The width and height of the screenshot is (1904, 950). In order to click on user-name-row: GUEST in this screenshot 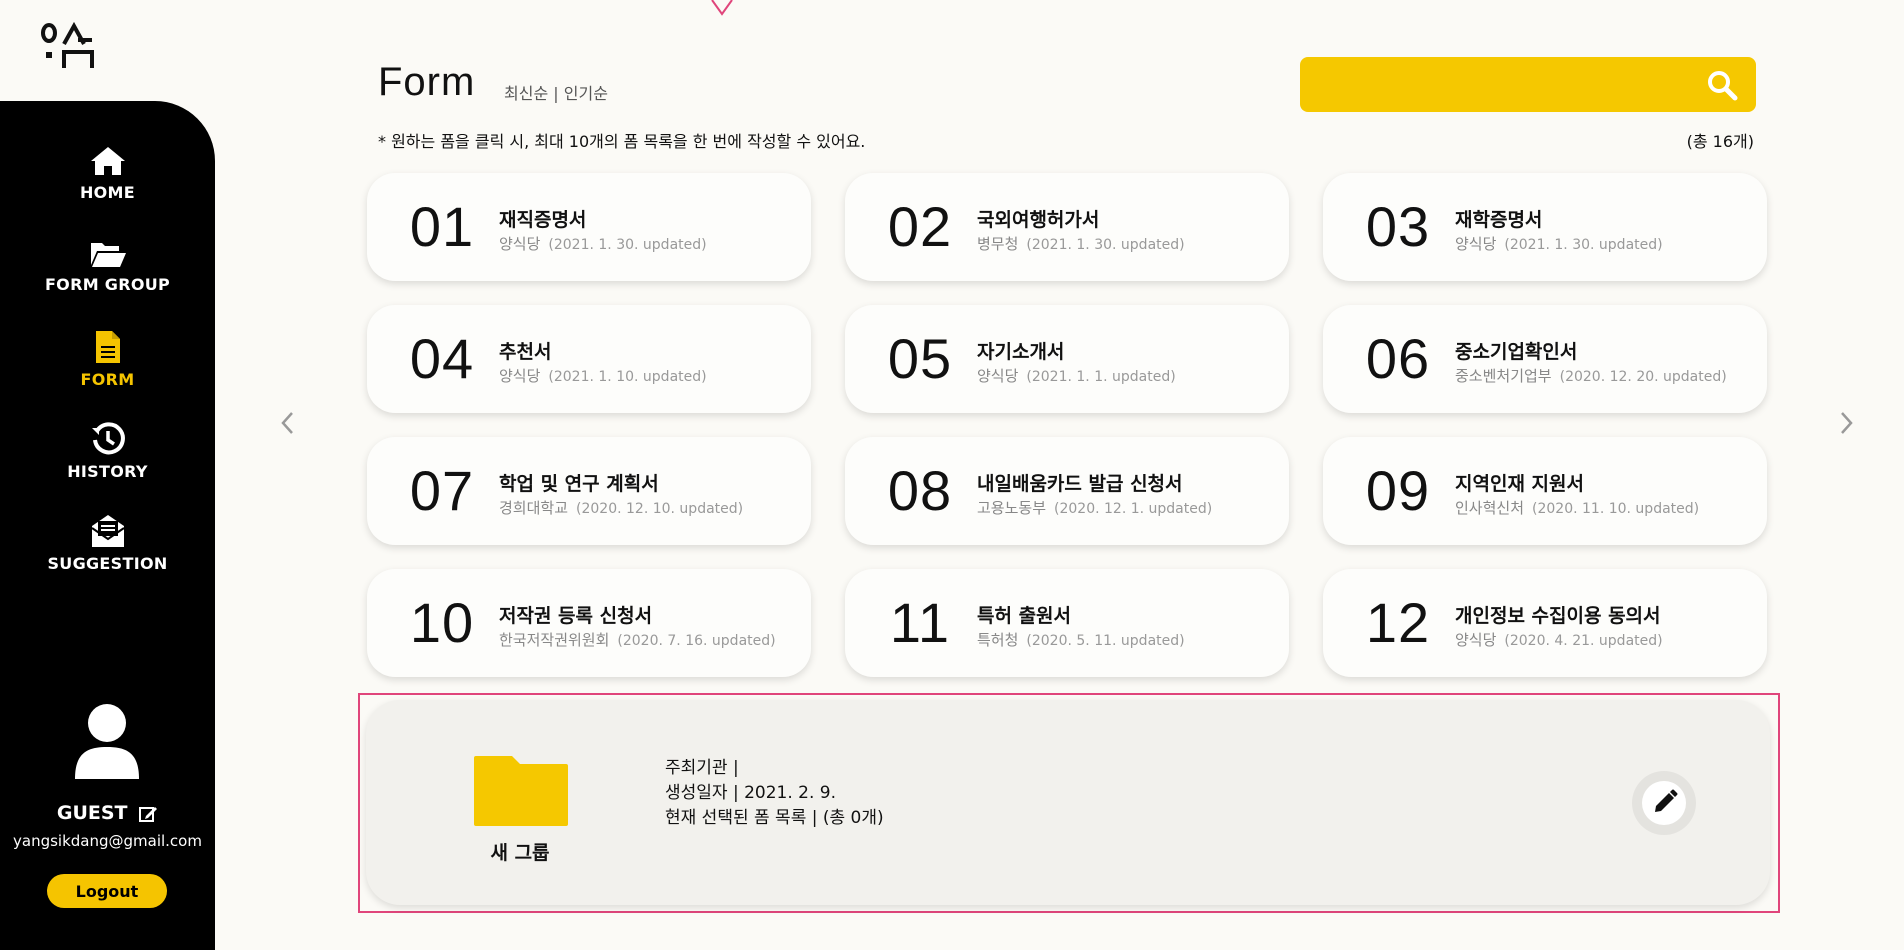, I will do `click(107, 813)`.